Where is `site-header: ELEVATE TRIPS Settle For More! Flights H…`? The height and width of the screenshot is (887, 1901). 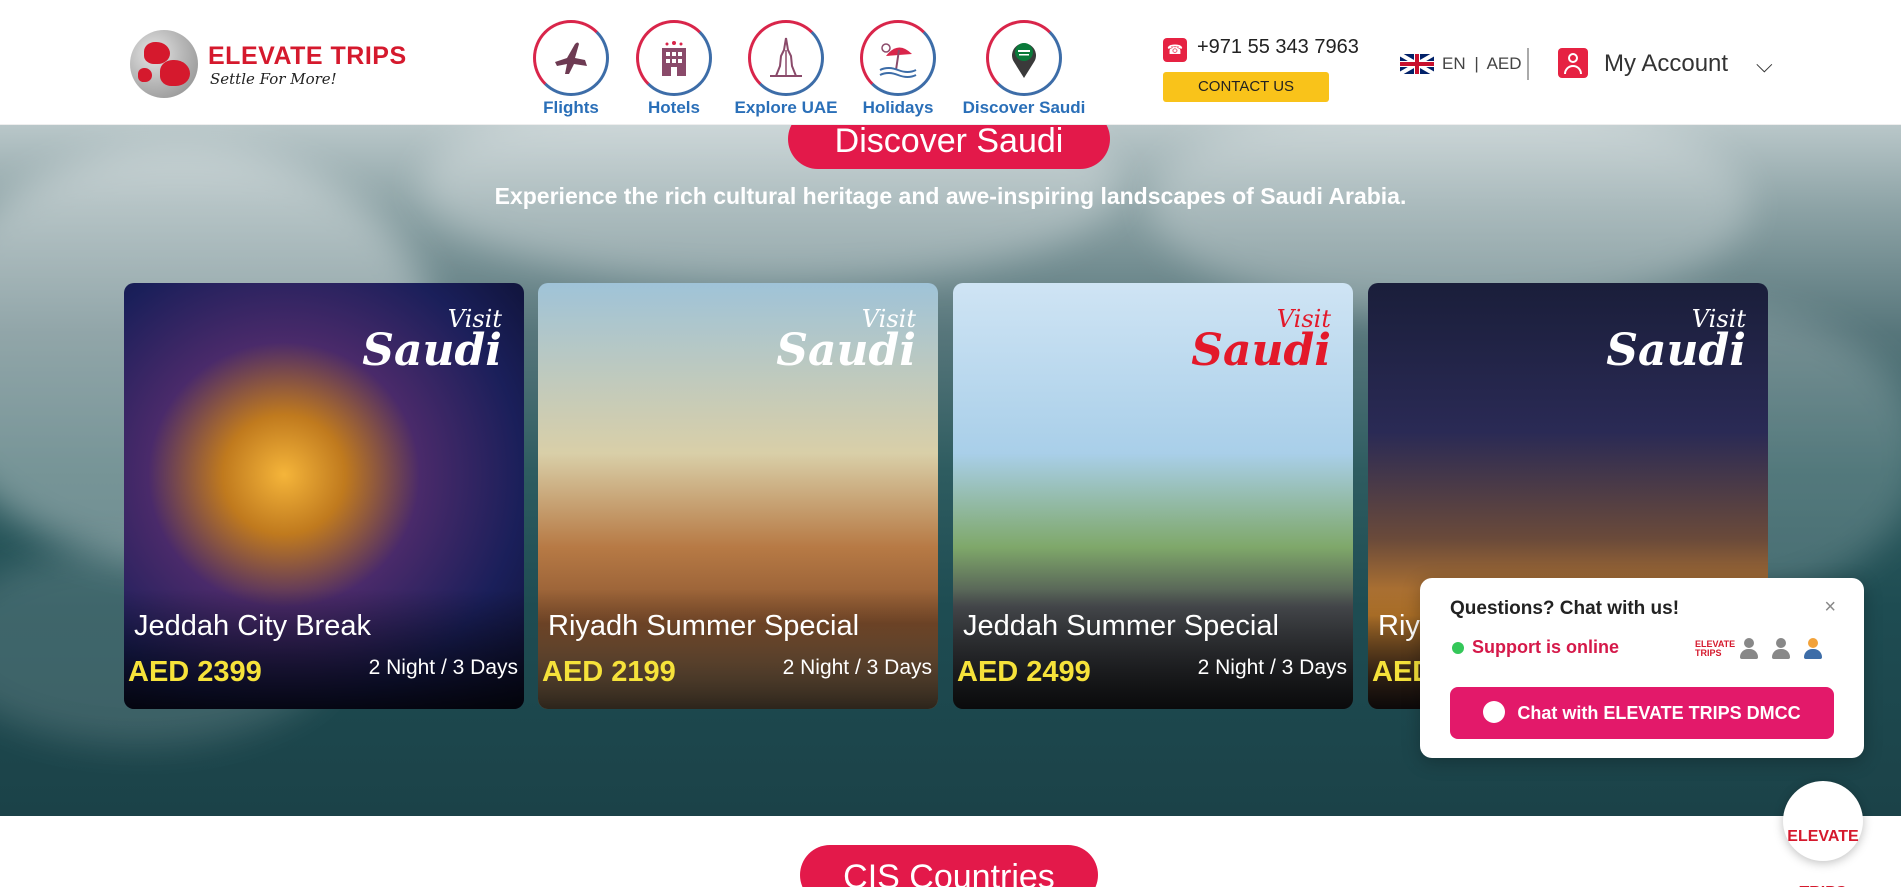 site-header: ELEVATE TRIPS Settle For More! Flights H… is located at coordinates (950, 62).